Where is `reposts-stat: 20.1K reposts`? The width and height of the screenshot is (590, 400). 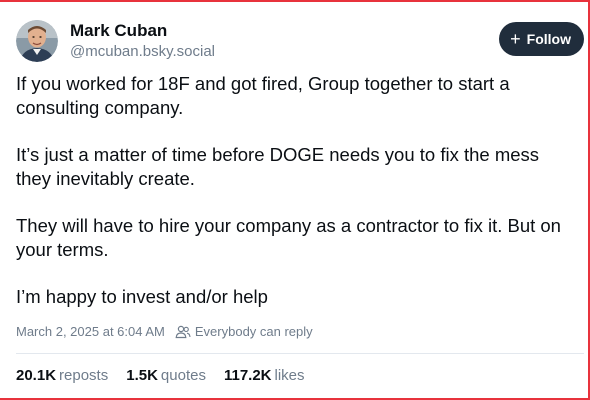
reposts-stat: 20.1K reposts is located at coordinates (62, 375).